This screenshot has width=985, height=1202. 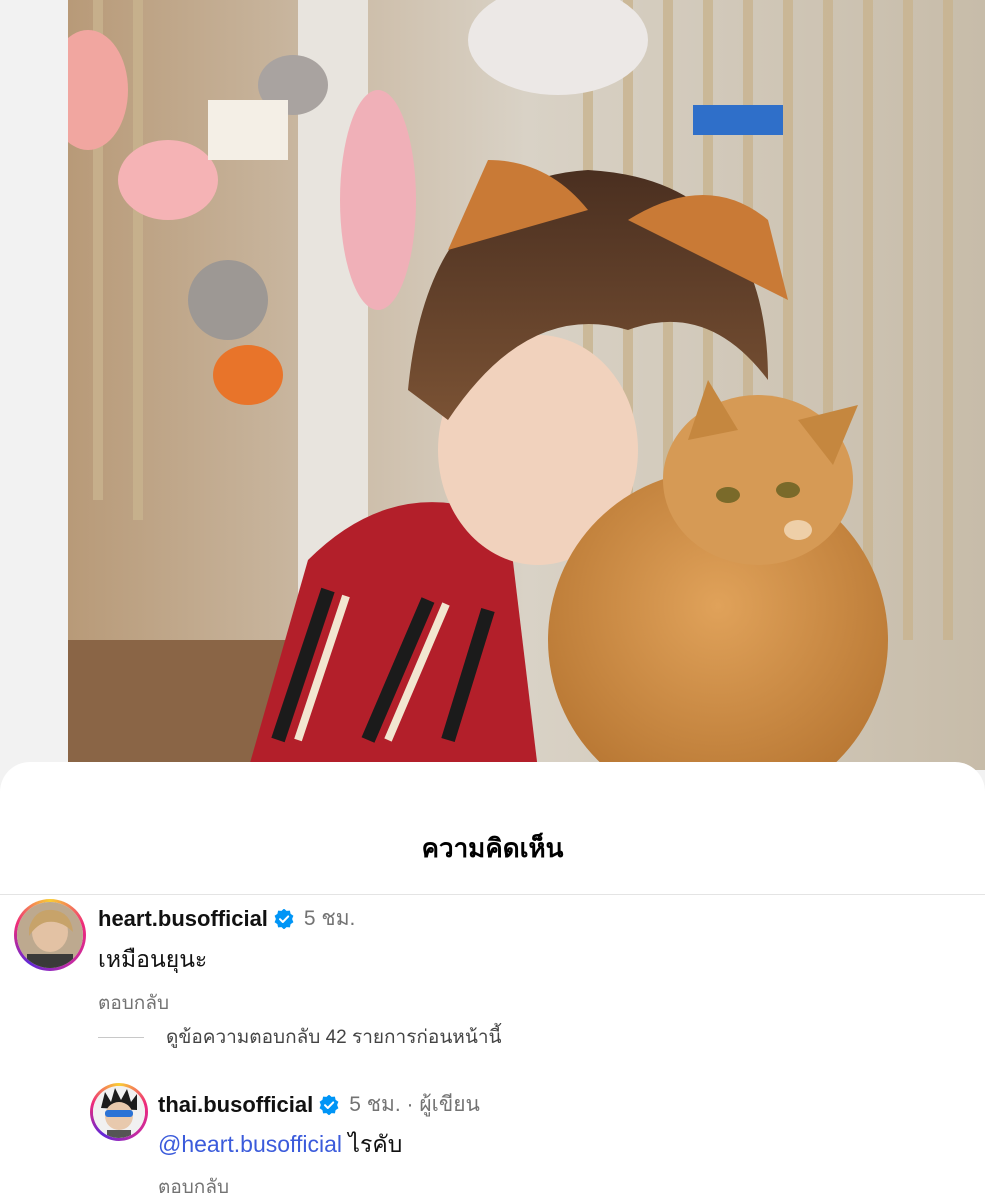 I want to click on comment-text: เหมือนยุนะ, so click(x=153, y=959).